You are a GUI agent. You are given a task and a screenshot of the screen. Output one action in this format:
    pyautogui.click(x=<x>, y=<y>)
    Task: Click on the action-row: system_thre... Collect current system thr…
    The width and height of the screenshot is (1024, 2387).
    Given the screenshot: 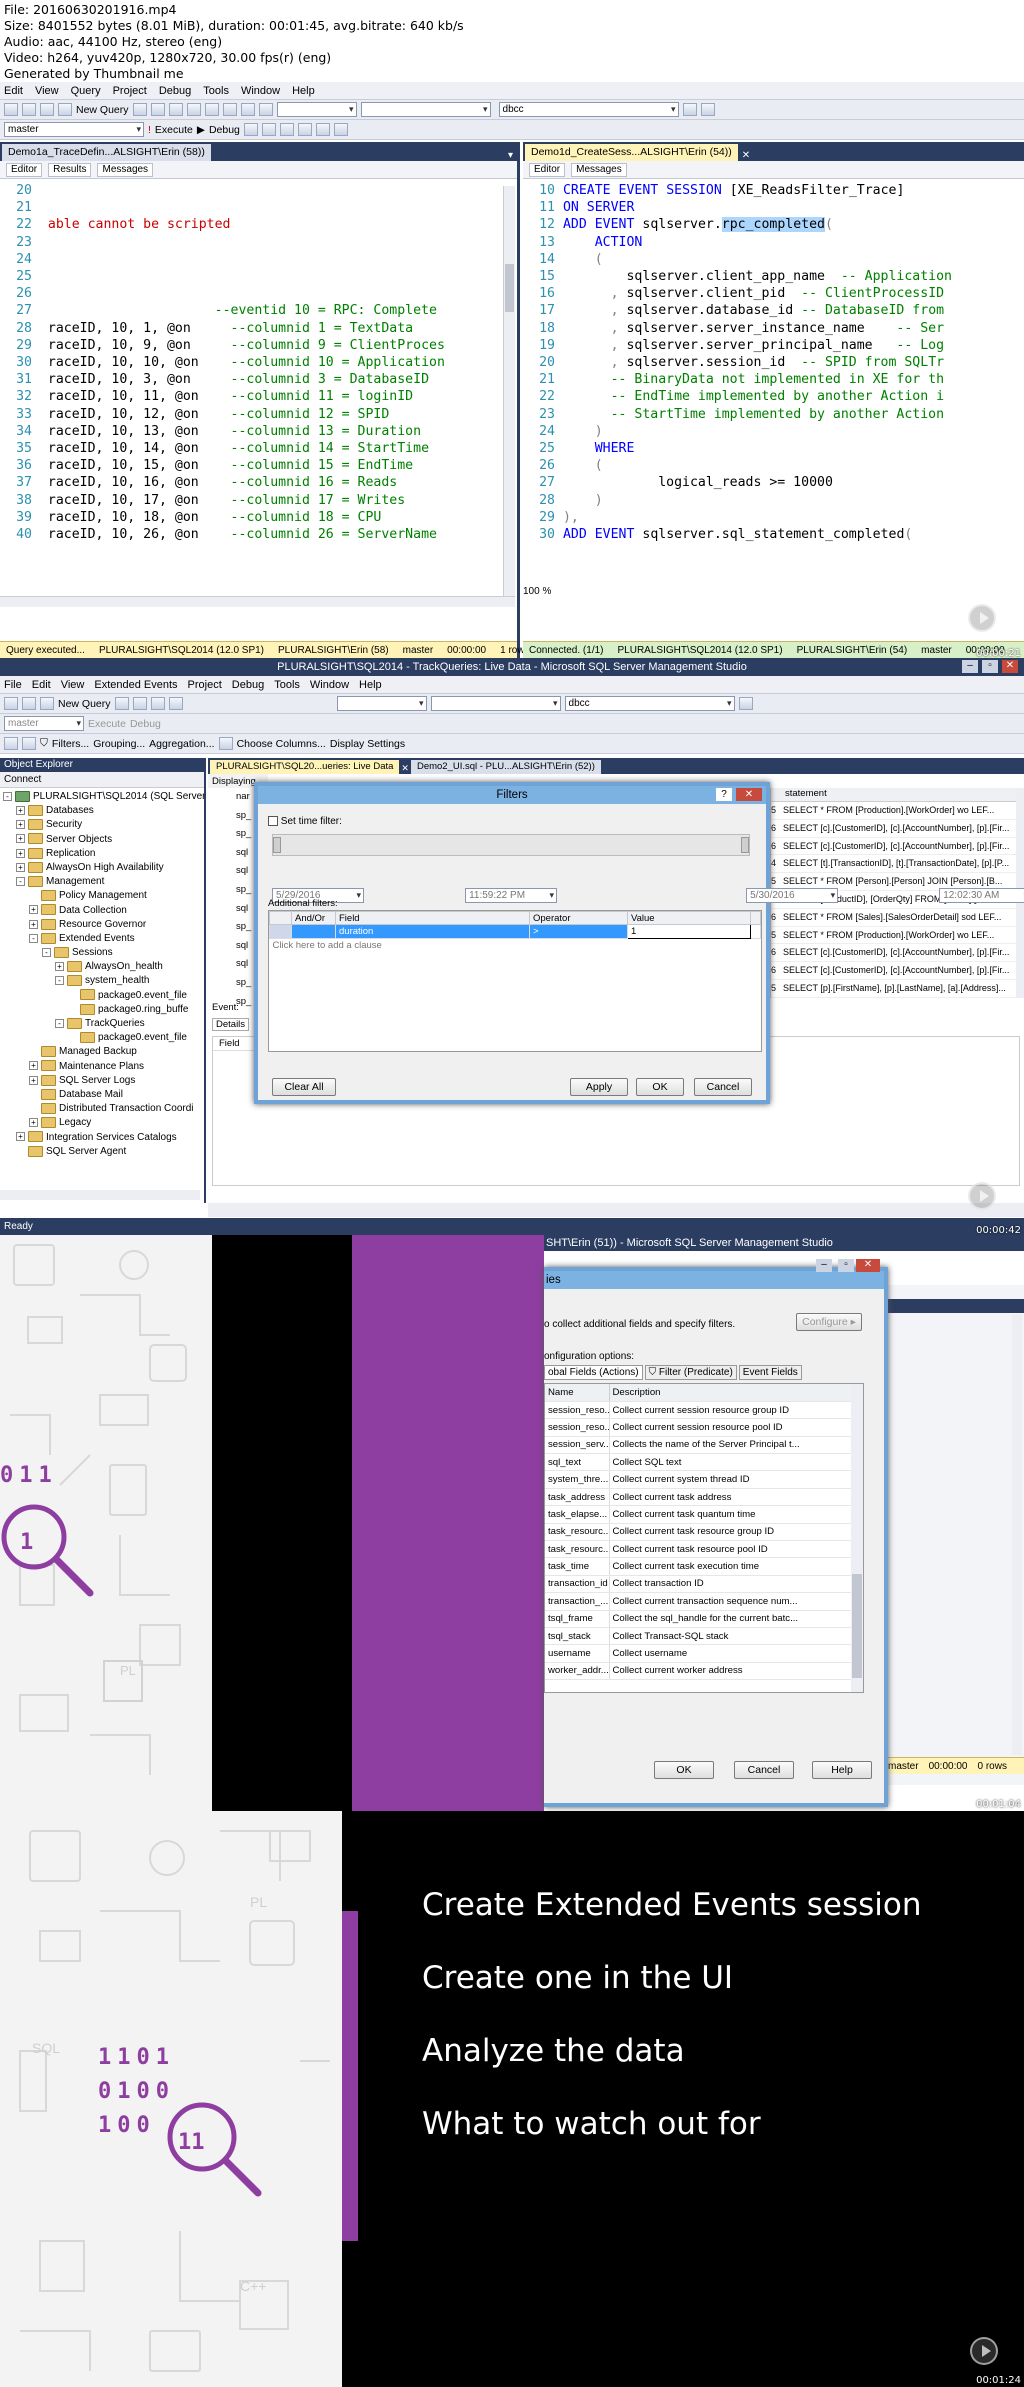 What is the action you would take?
    pyautogui.click(x=698, y=1479)
    